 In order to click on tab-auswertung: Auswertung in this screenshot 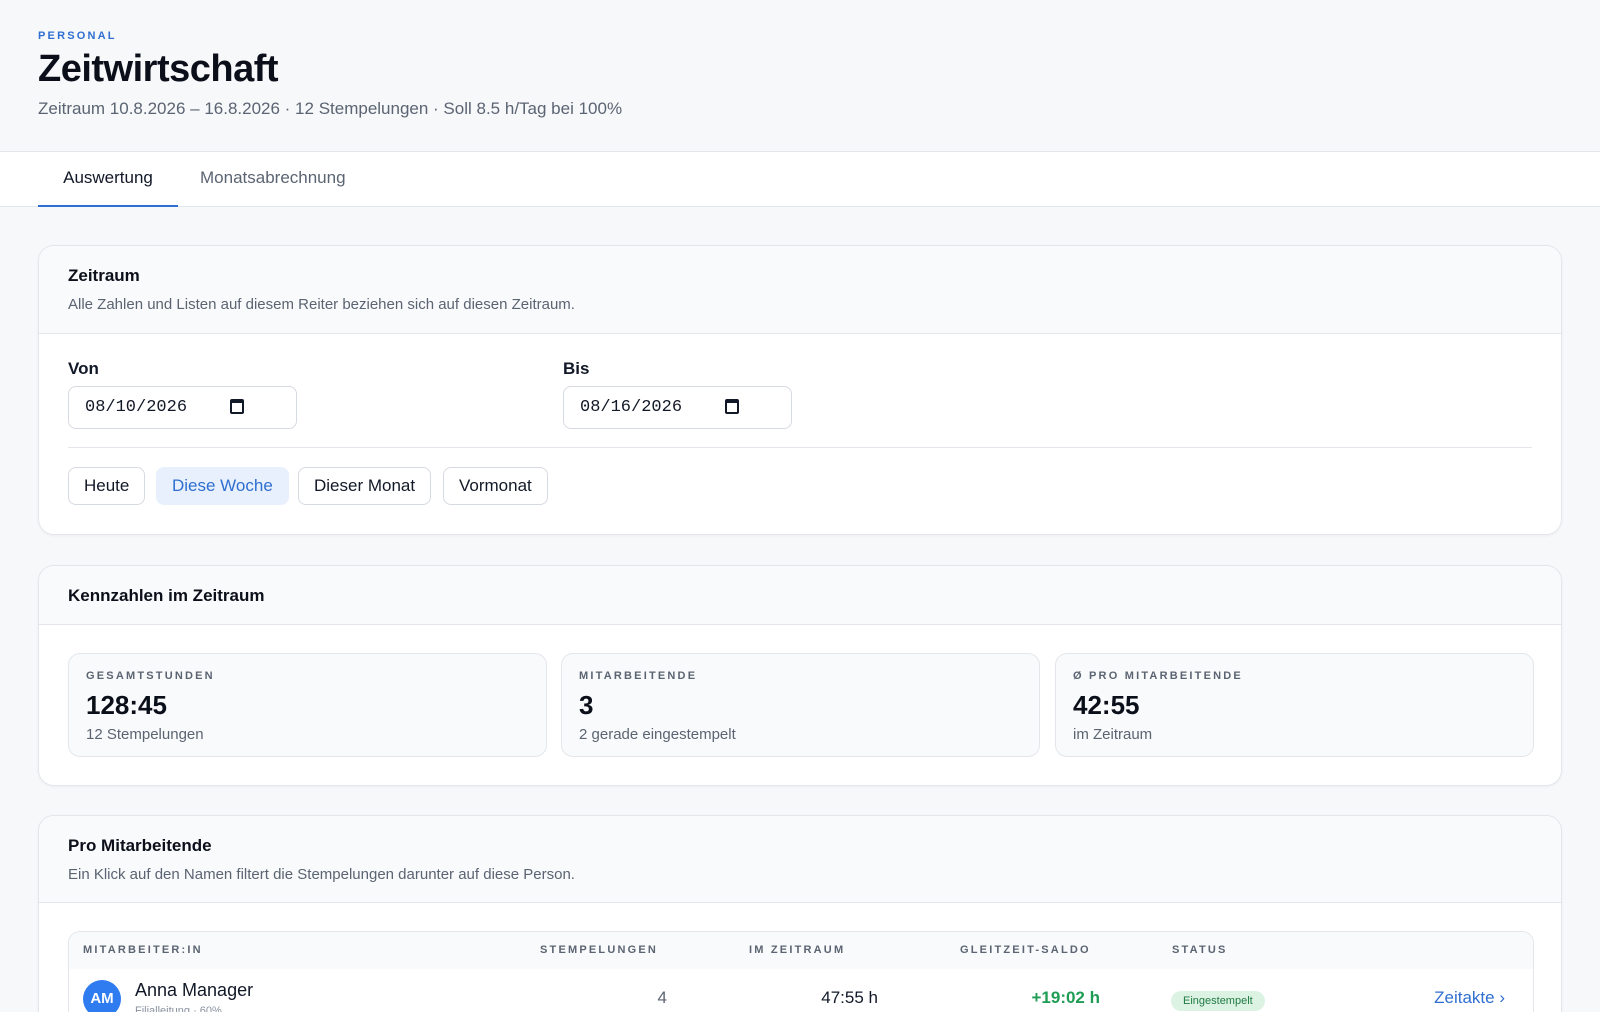, I will do `click(108, 179)`.